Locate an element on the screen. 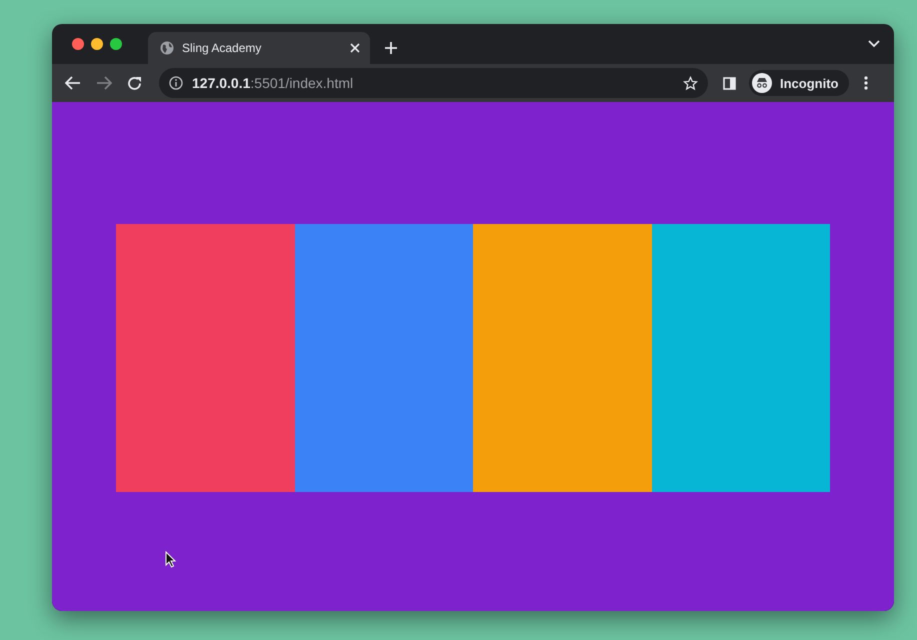 The height and width of the screenshot is (640, 917). globe-icon is located at coordinates (167, 48).